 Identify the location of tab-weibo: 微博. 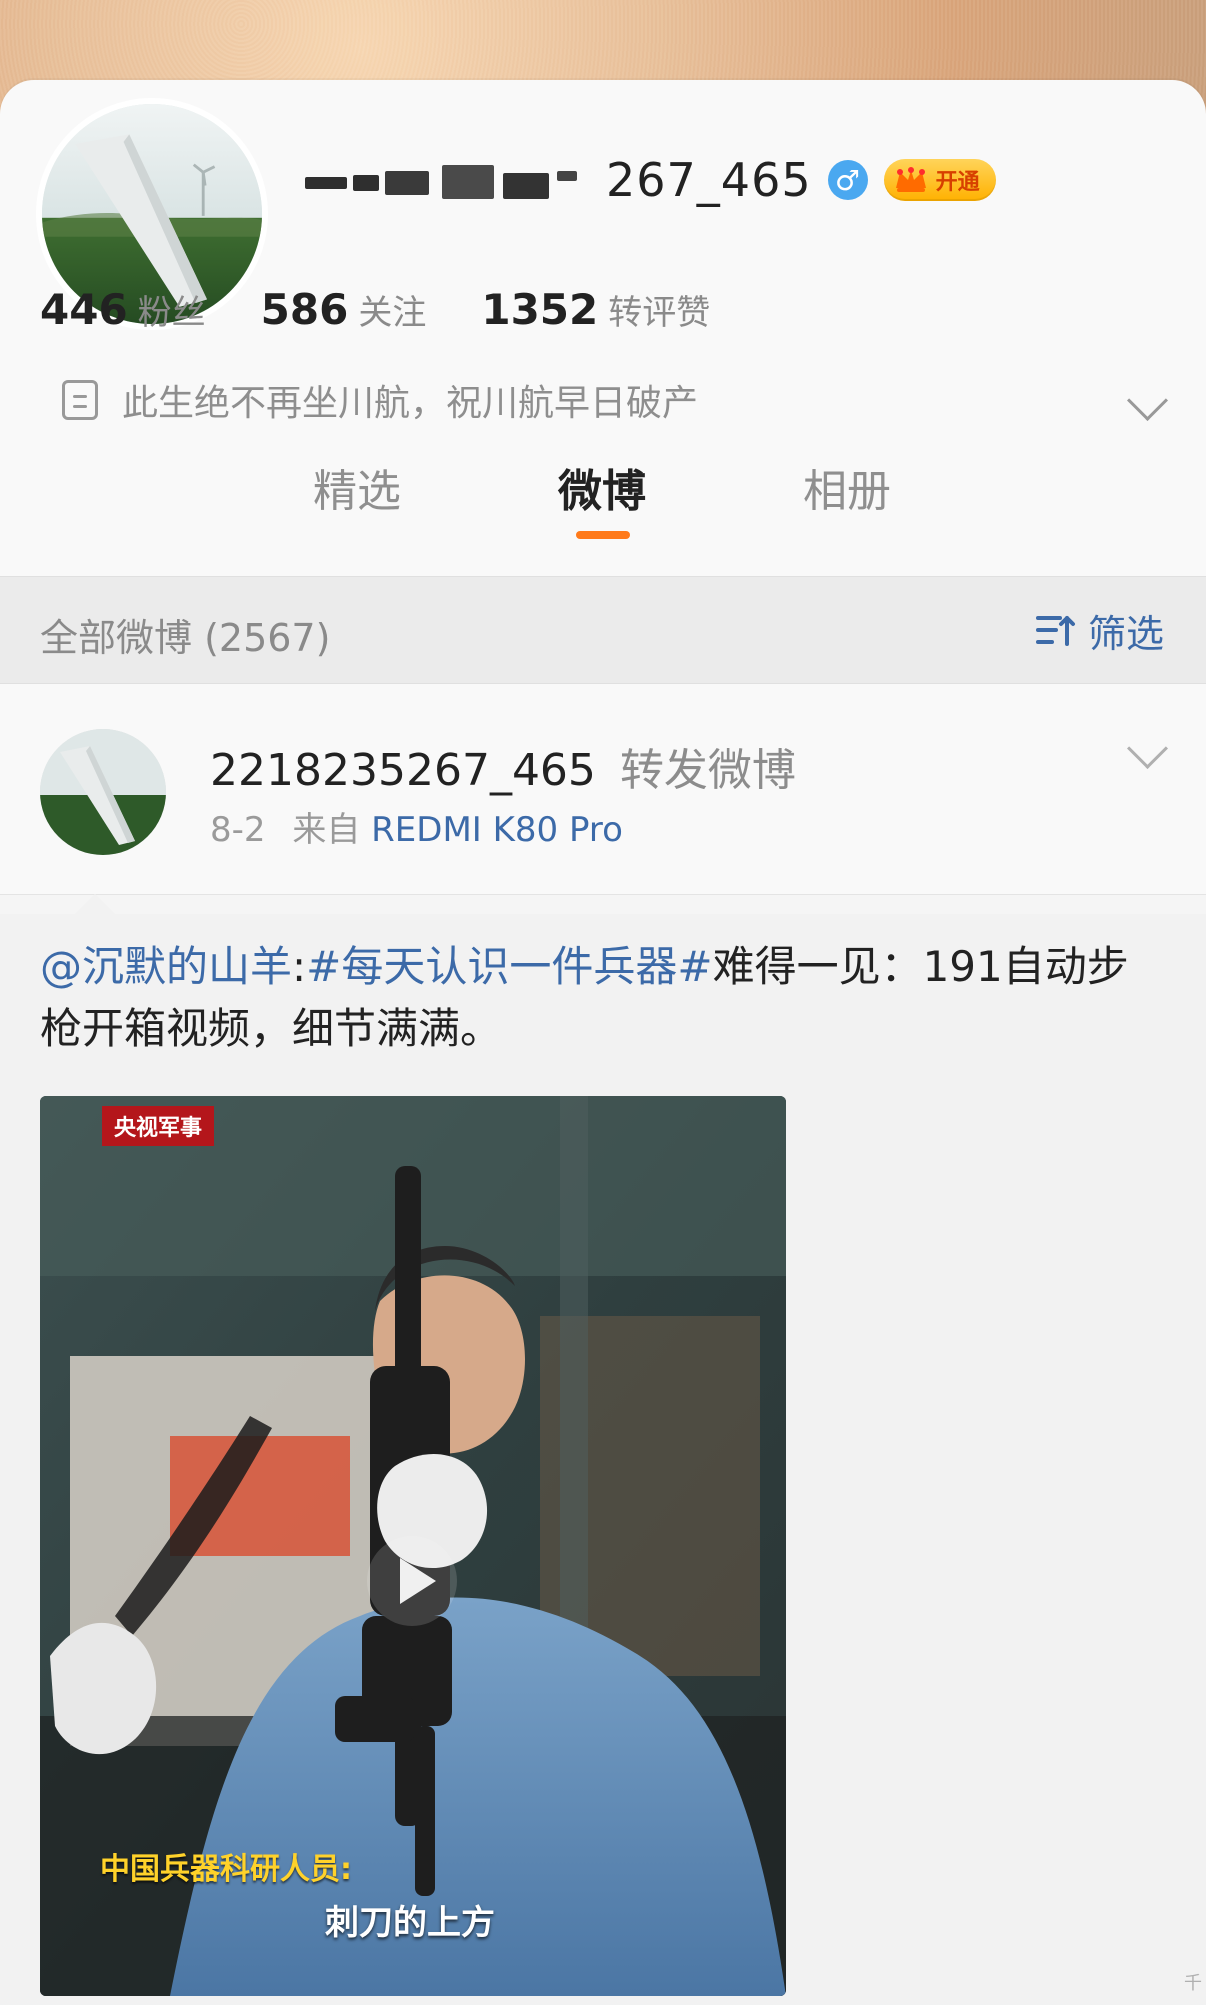
(602, 487).